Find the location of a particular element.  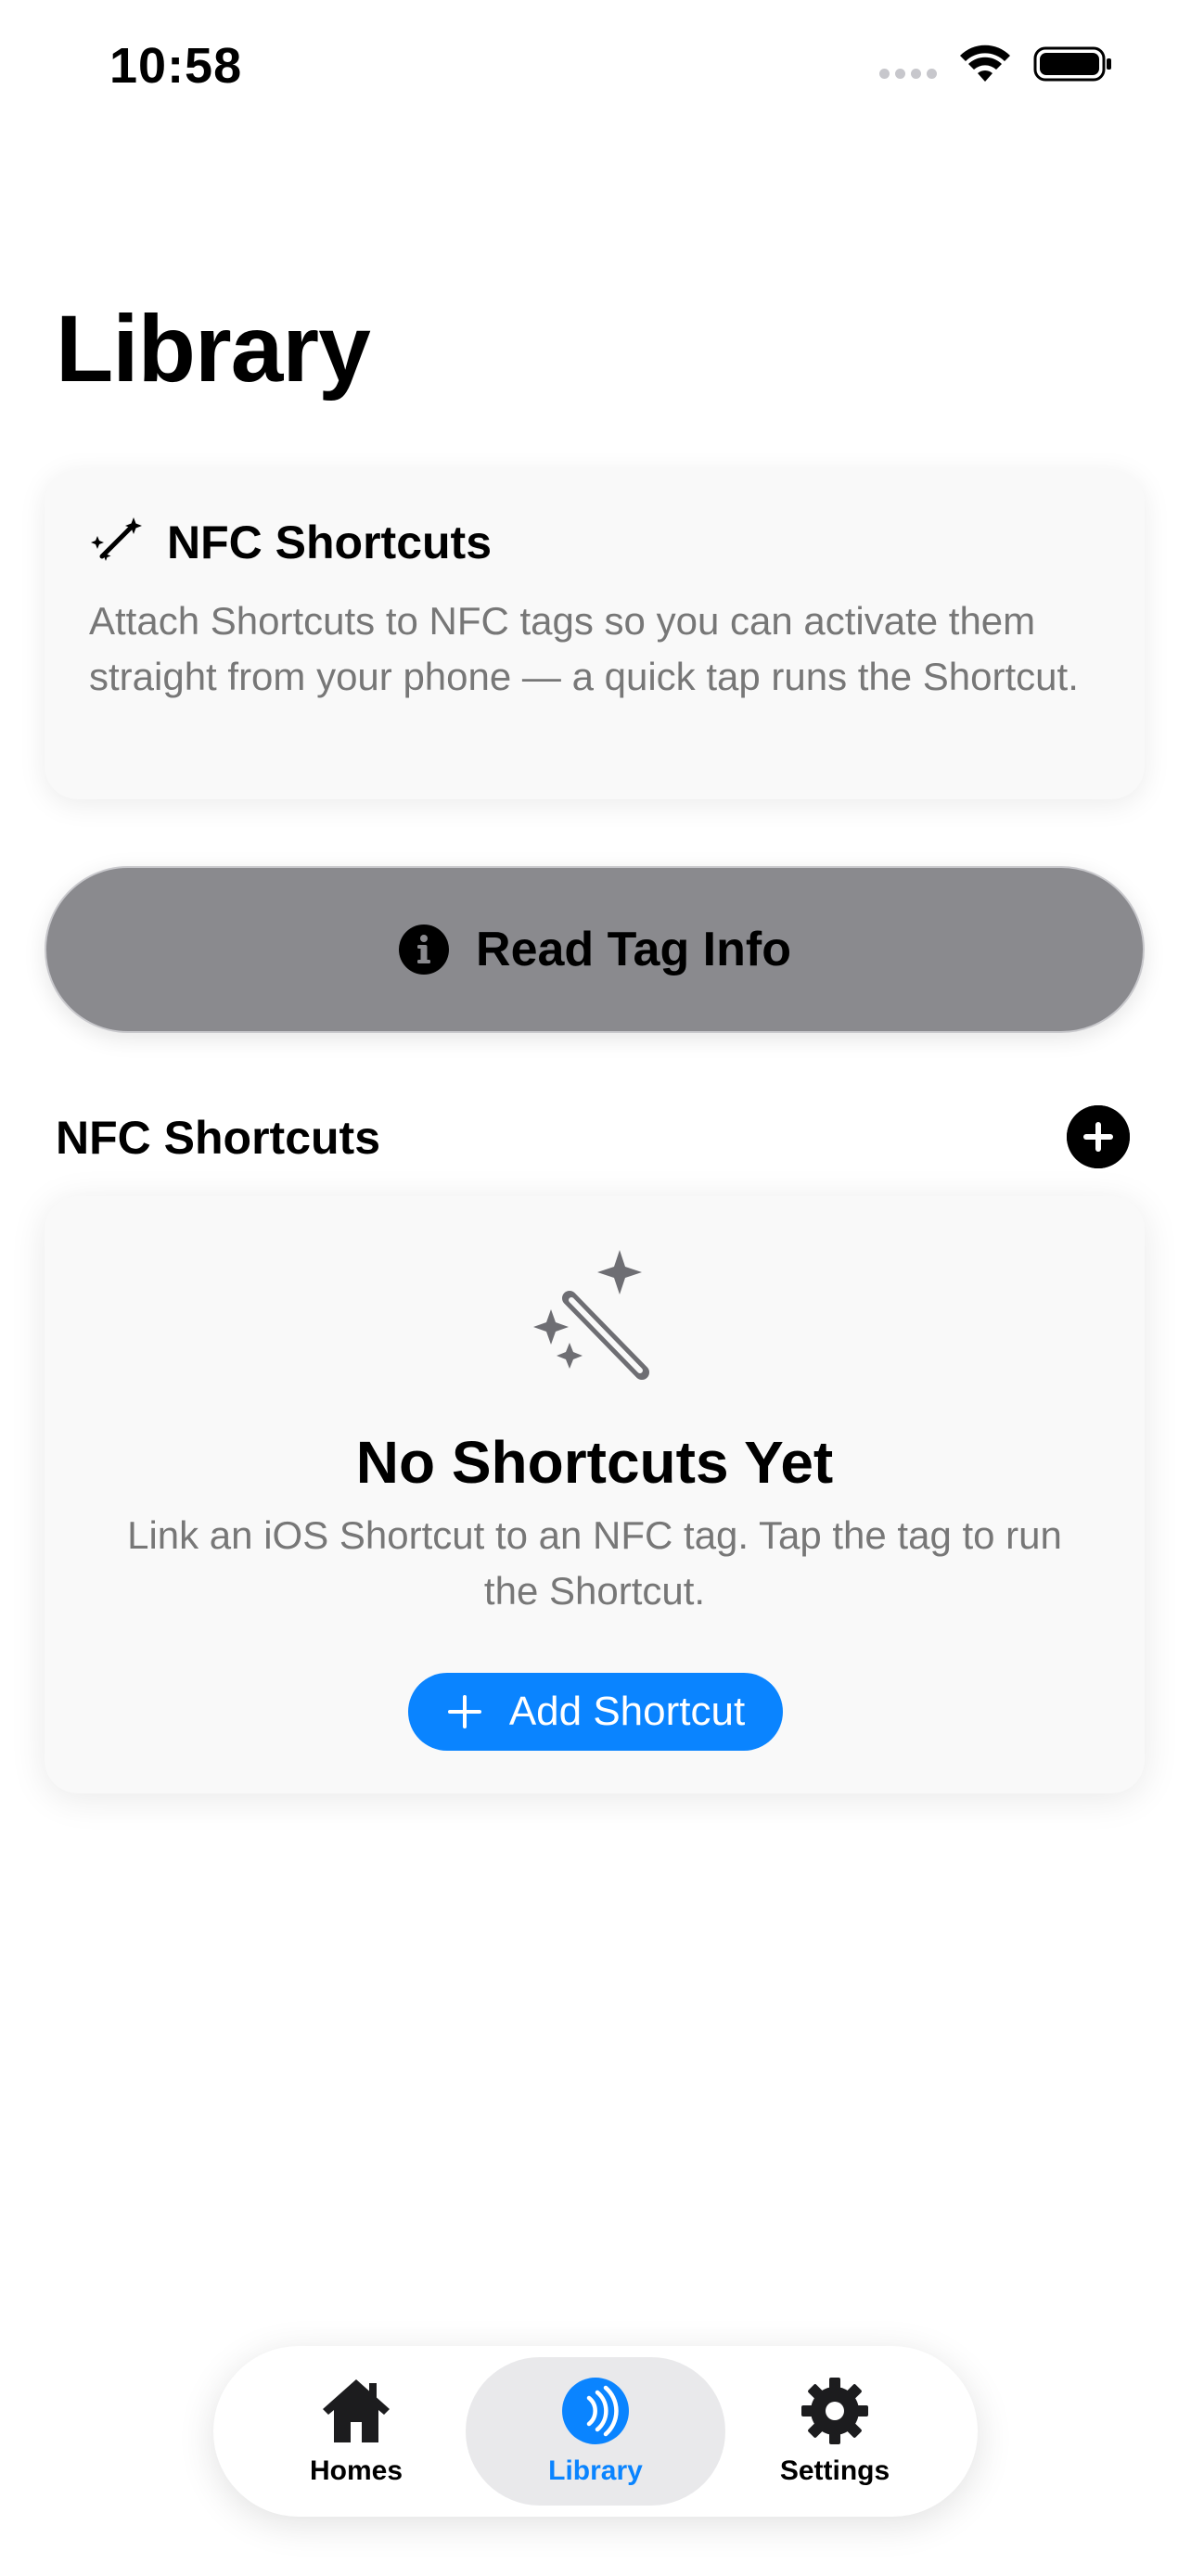

empty-state-title: No Shortcuts Yet is located at coordinates (594, 1463).